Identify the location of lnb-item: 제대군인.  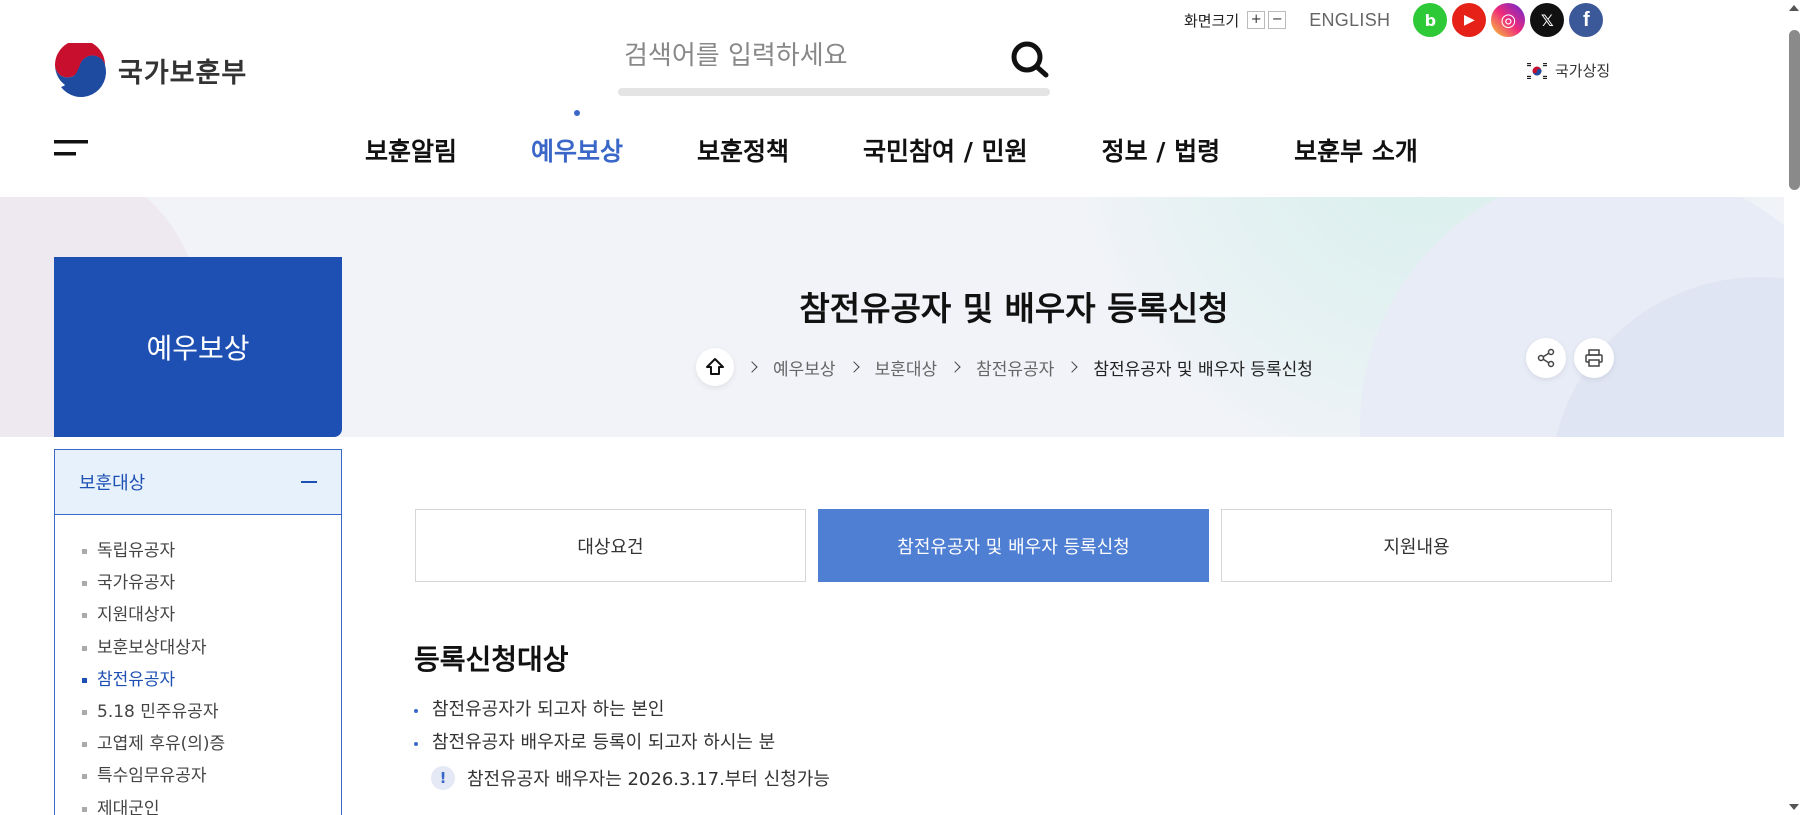
(198, 804).